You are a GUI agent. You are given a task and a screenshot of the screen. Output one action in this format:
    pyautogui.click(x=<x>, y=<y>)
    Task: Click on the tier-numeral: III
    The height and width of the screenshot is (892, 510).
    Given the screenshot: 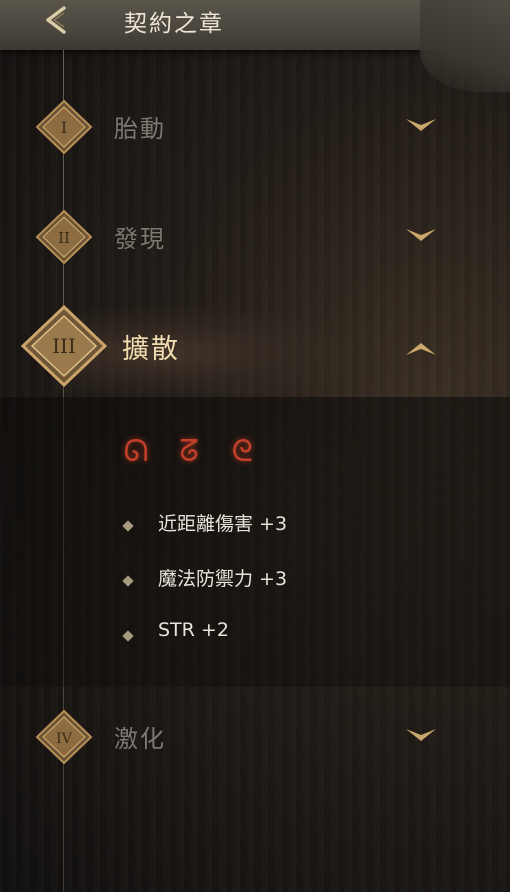 What is the action you would take?
    pyautogui.click(x=64, y=346)
    